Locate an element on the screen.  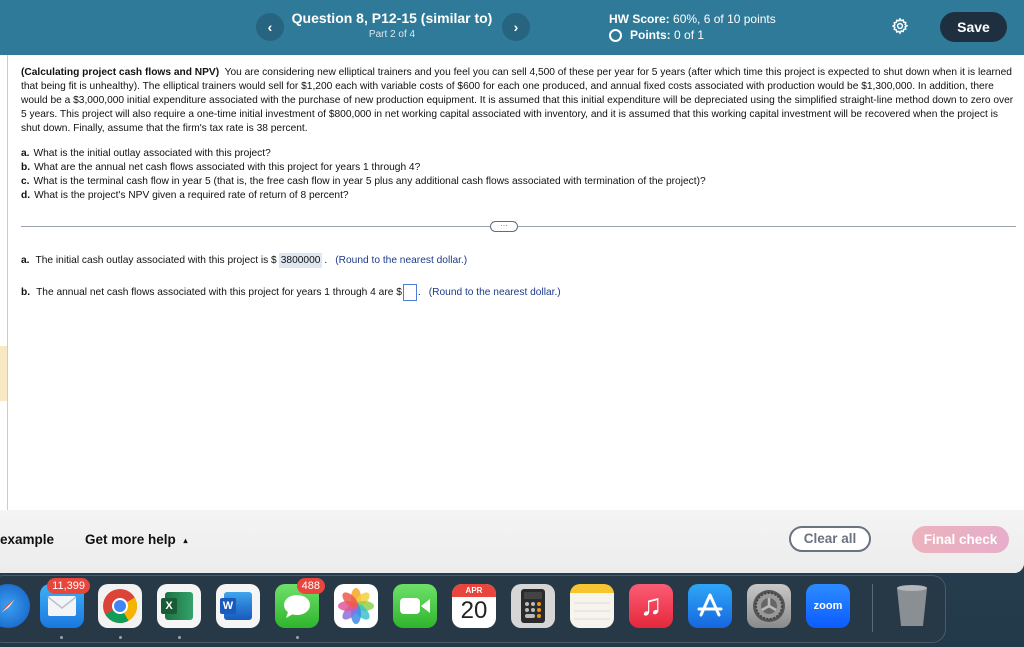
chrome-logo-icon is located at coordinates (120, 606).